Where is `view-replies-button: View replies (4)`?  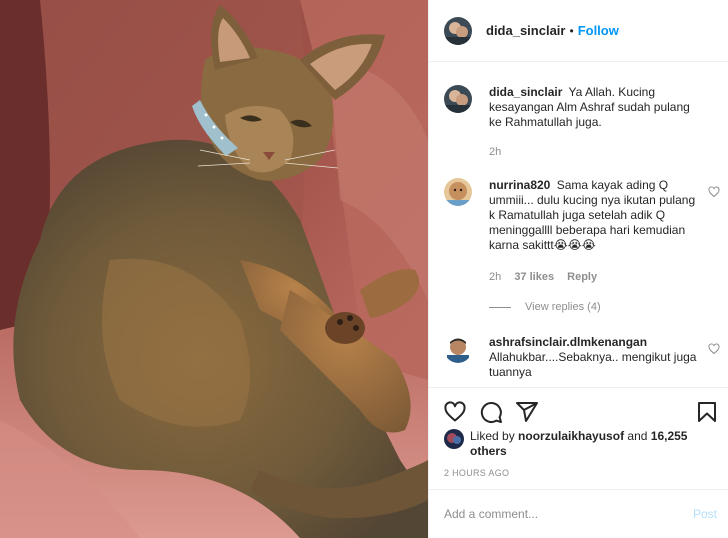 view-replies-button: View replies (4) is located at coordinates (545, 307).